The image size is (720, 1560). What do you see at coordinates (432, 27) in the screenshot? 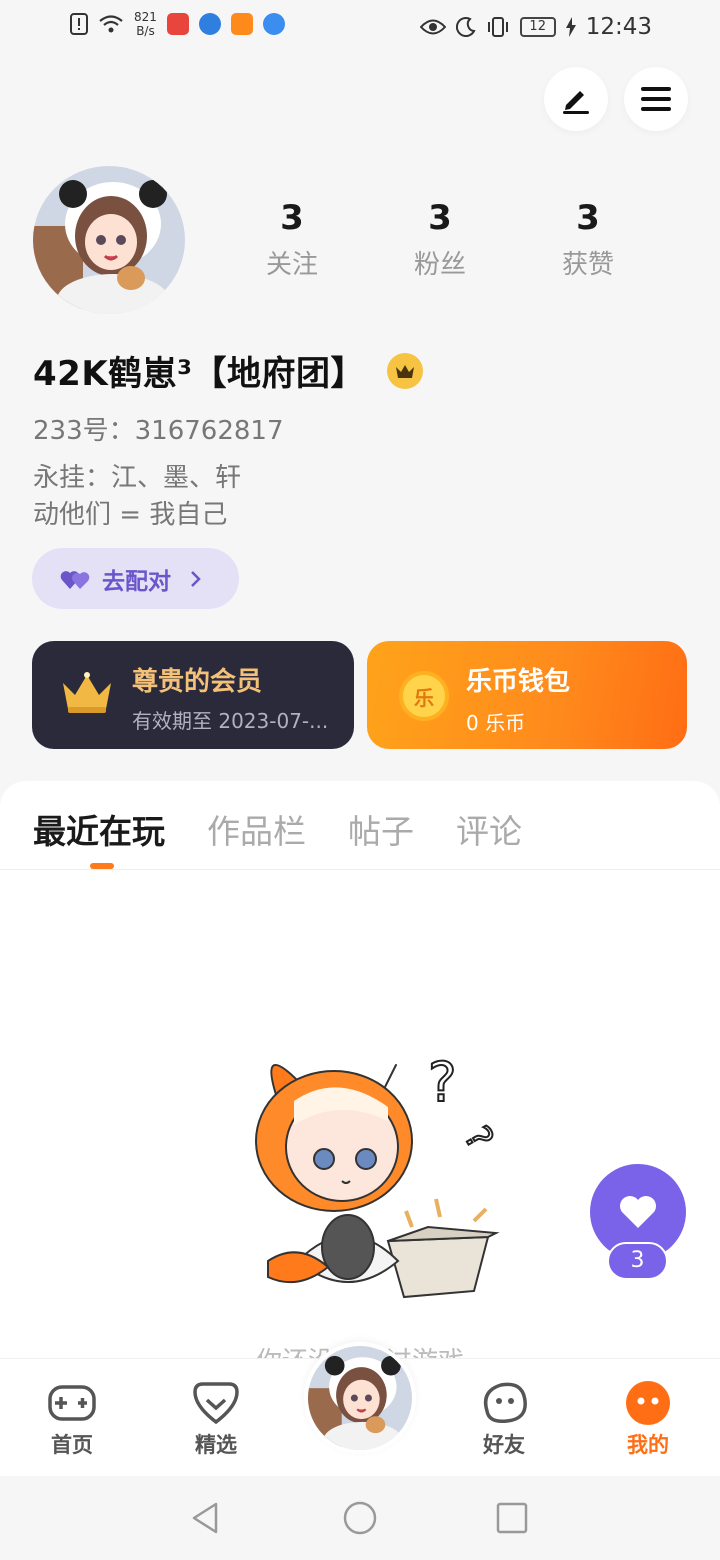
I see `eye-icon` at bounding box center [432, 27].